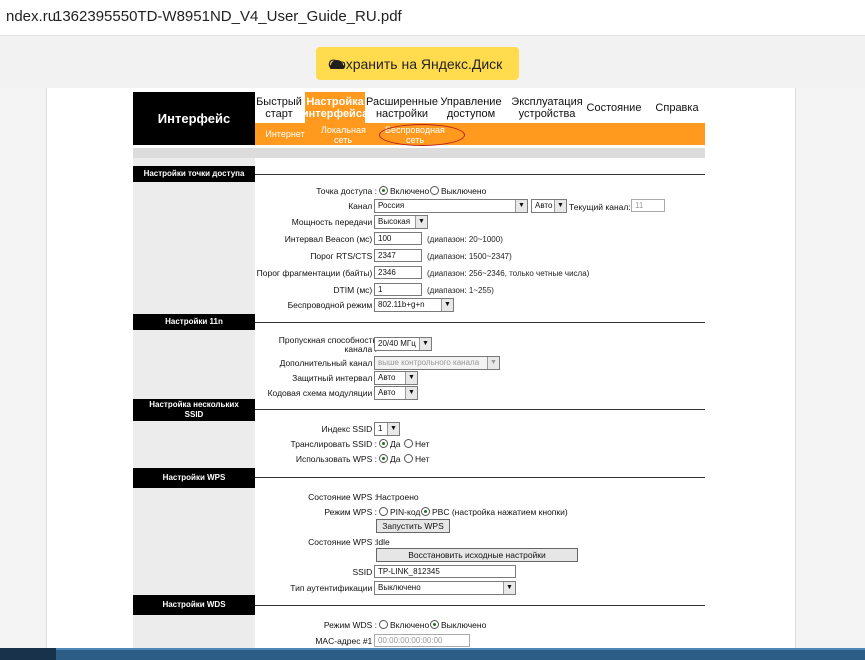 This screenshot has width=865, height=660. Describe the element at coordinates (422, 640) in the screenshot. I see `mac1-input: 00:00:00:00:00:00` at that location.